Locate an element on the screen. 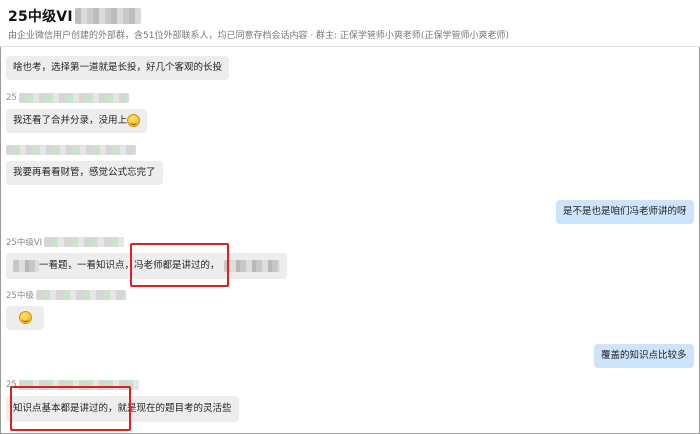 This screenshot has height=434, width=700. sender-label: 25中级 is located at coordinates (20, 296).